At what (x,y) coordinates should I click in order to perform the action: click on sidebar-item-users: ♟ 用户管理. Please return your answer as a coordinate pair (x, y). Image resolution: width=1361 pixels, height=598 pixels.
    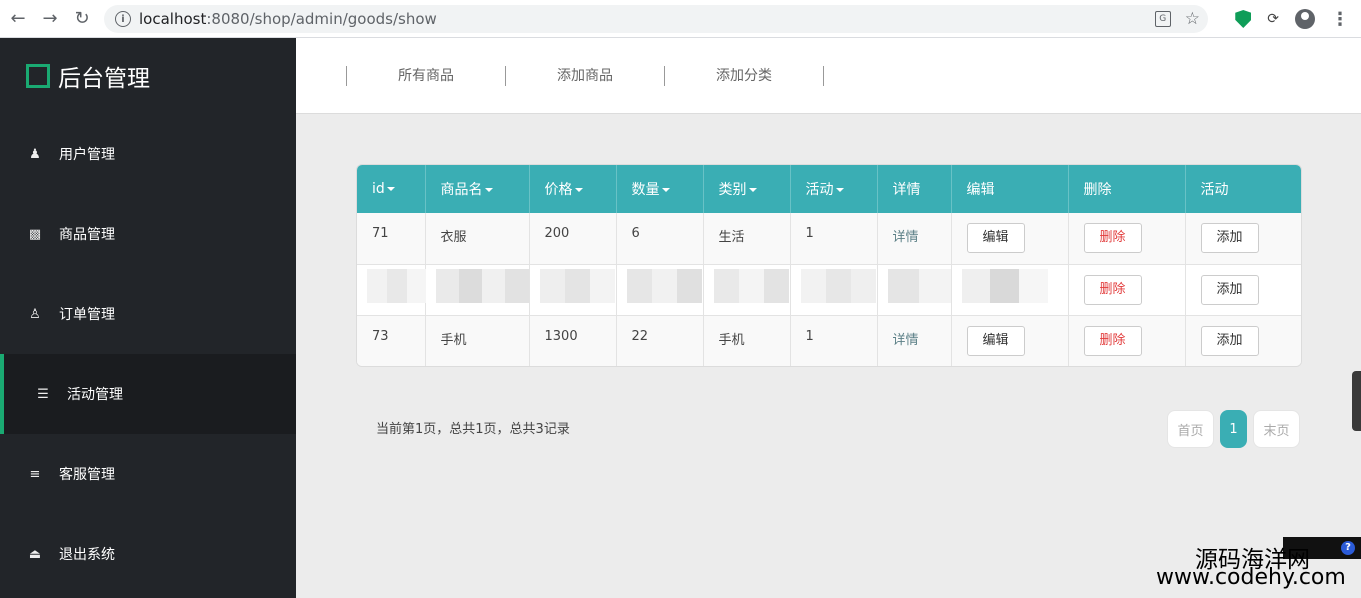
    Looking at the image, I should click on (148, 154).